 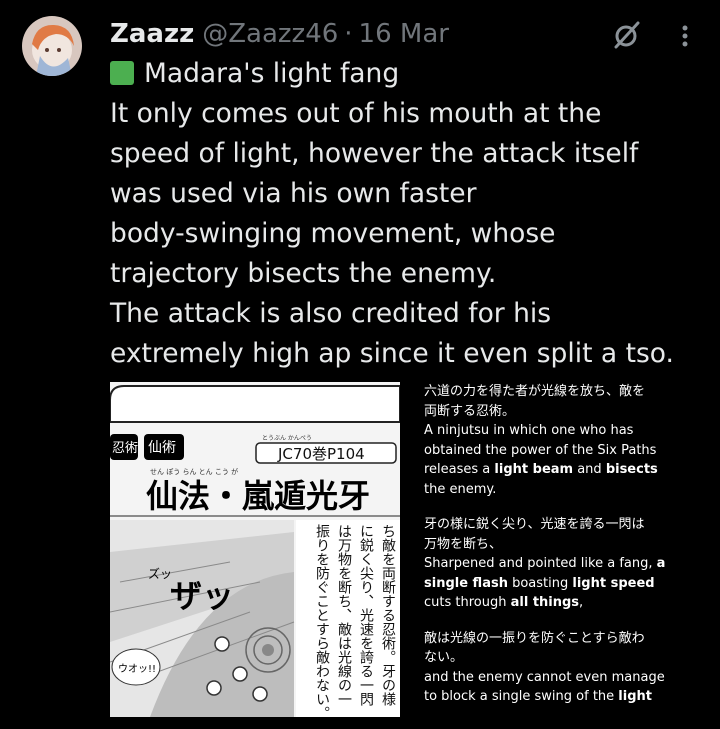 What do you see at coordinates (270, 34) in the screenshot?
I see `author-handle: @Zaazz46` at bounding box center [270, 34].